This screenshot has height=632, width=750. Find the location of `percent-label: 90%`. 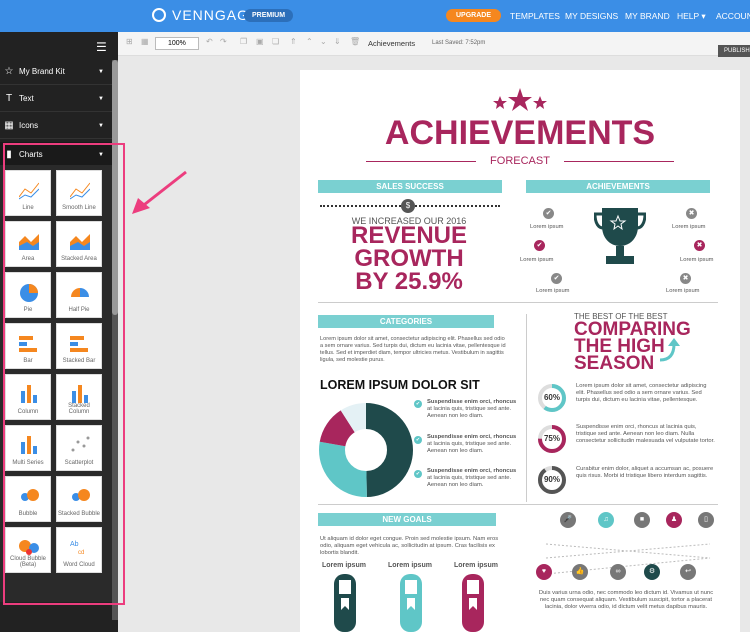

percent-label: 90% is located at coordinates (551, 479).